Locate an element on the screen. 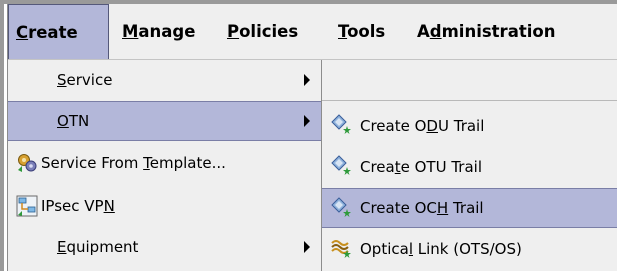 Image resolution: width=617 pixels, height=271 pixels. menu-create-label: Create is located at coordinates (47, 32).